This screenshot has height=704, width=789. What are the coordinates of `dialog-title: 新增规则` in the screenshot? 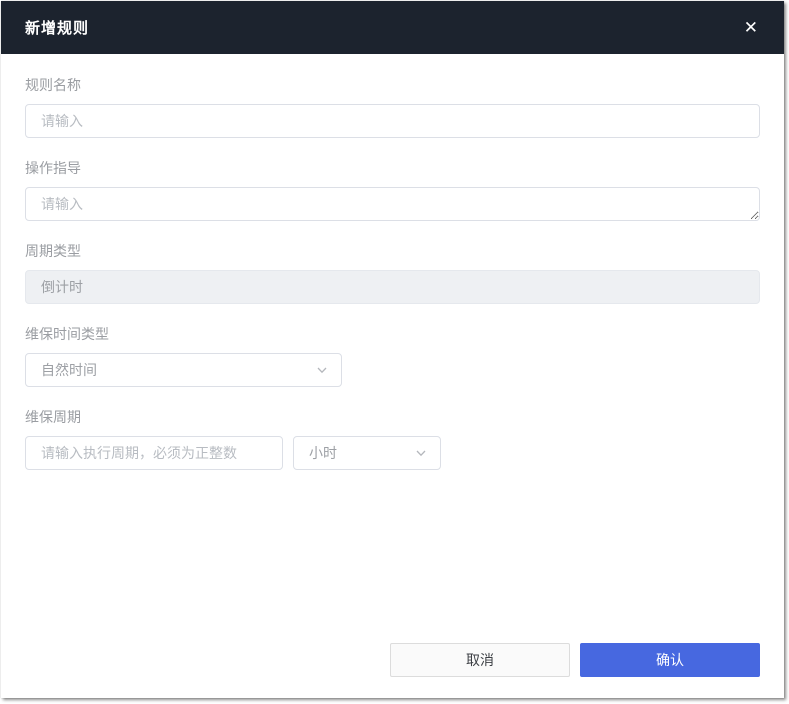 It's located at (57, 28).